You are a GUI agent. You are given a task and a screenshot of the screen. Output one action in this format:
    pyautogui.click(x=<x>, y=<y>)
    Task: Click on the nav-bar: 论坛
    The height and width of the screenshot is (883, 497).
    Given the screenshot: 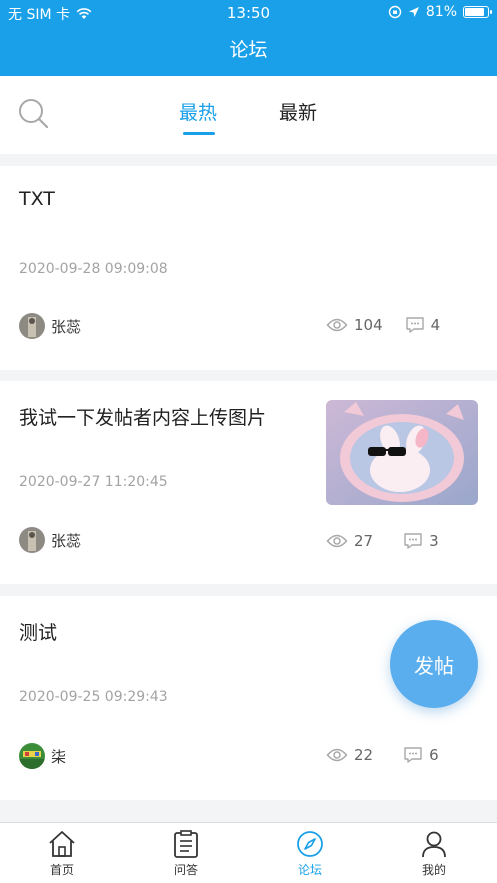 What is the action you would take?
    pyautogui.click(x=248, y=51)
    